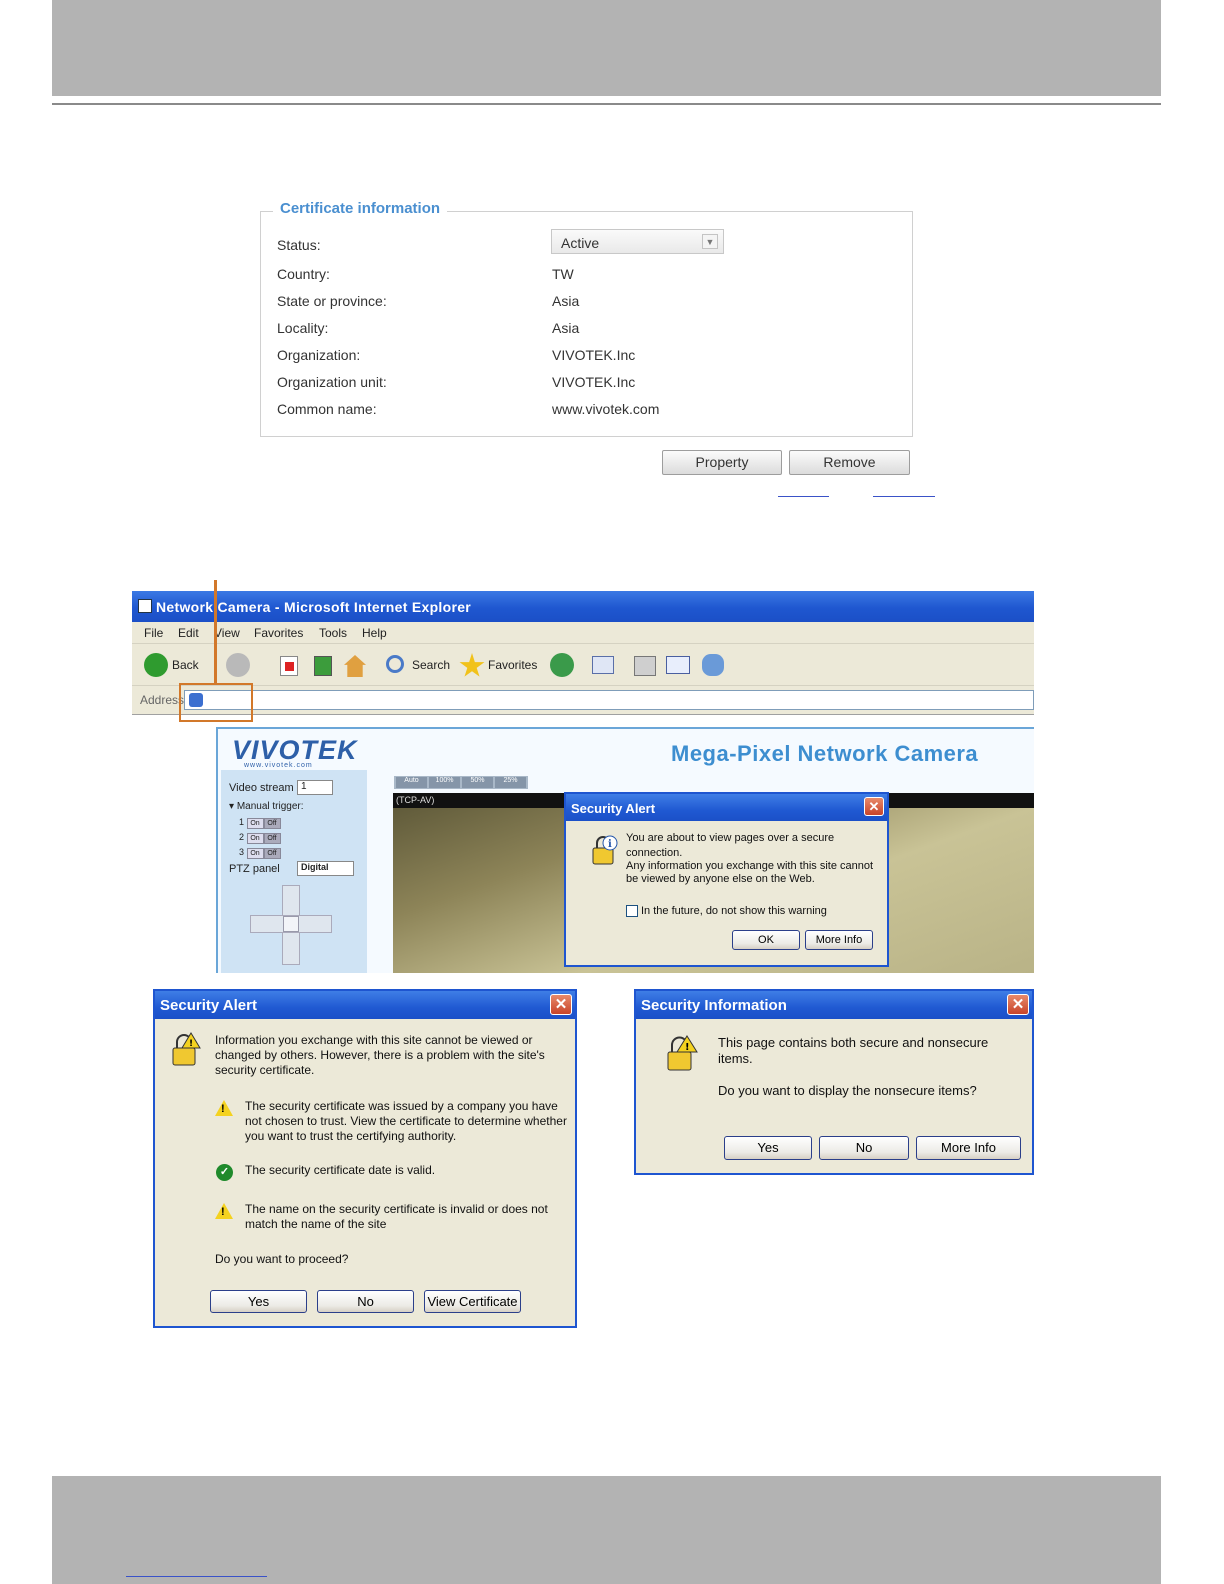 This screenshot has height=1584, width=1224. What do you see at coordinates (610, 844) in the screenshot?
I see `svg-text: i` at bounding box center [610, 844].